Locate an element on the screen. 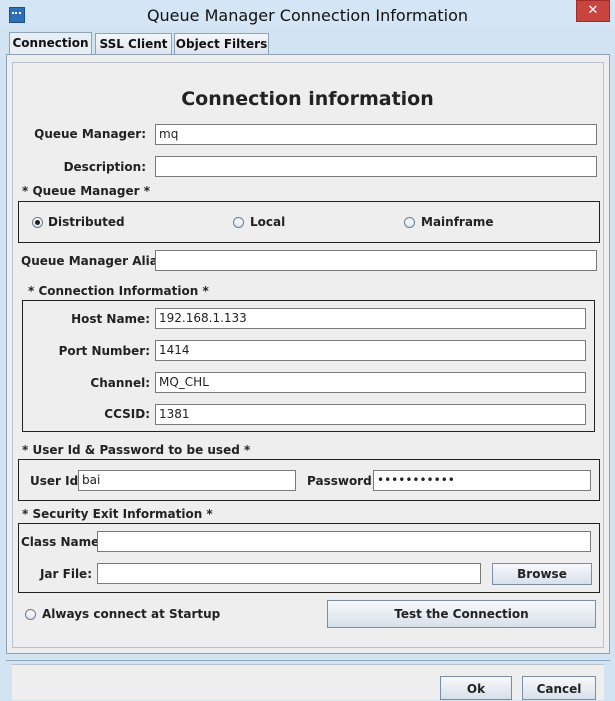 This screenshot has height=701, width=615. ccsid-input: 1381 is located at coordinates (370, 414).